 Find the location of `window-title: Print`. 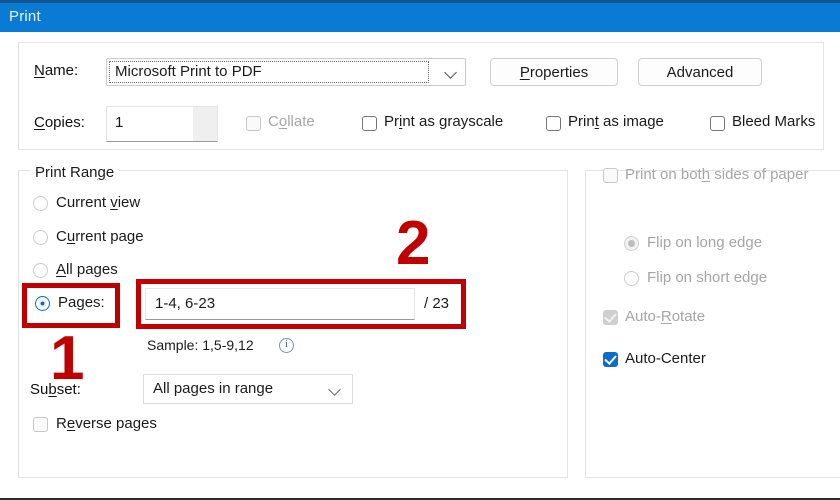

window-title: Print is located at coordinates (25, 16).